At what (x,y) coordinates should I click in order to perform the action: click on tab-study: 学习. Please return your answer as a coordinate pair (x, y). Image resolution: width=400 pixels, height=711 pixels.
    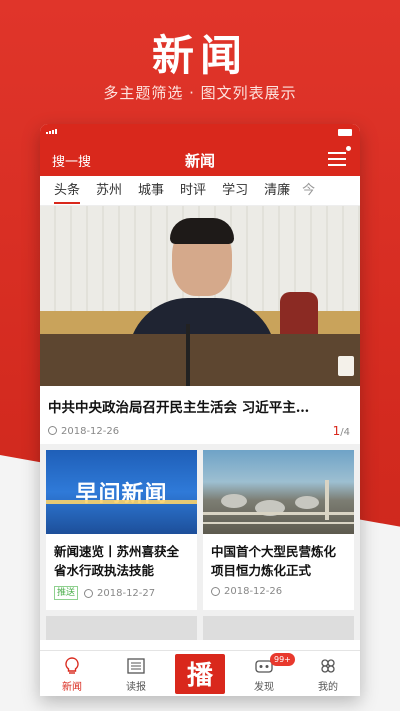
    Looking at the image, I should click on (235, 190).